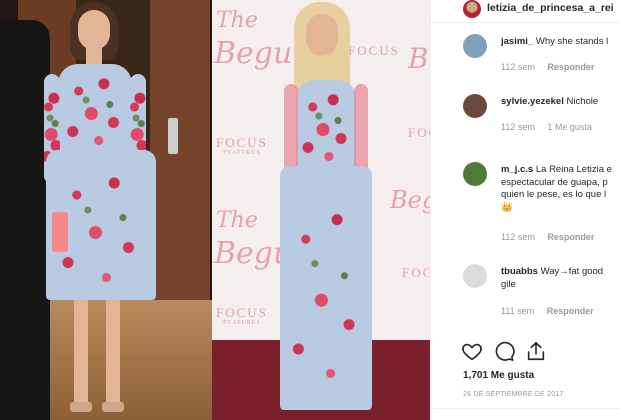  What do you see at coordinates (374, 50) in the screenshot?
I see `focus-logo-3: FOCUS` at bounding box center [374, 50].